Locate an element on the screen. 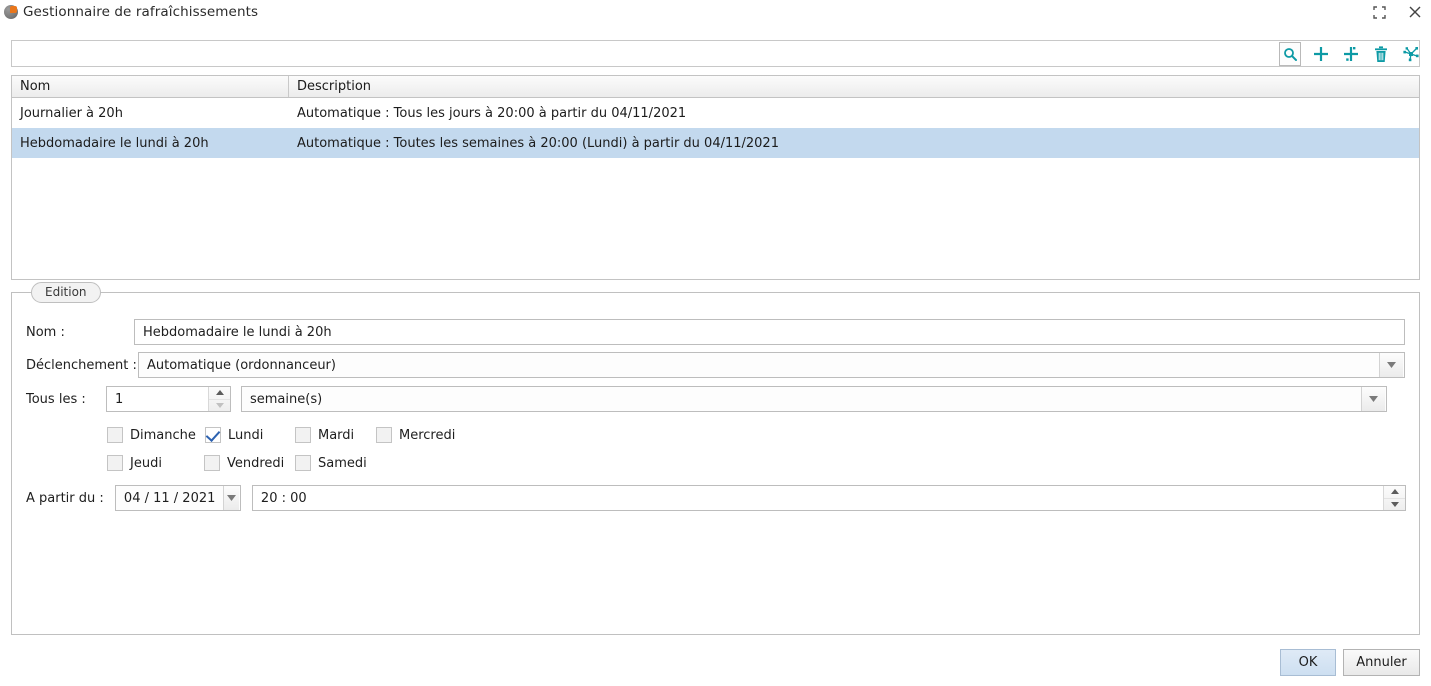 This screenshot has width=1431, height=686. checkbox-label: Jeudi is located at coordinates (146, 463).